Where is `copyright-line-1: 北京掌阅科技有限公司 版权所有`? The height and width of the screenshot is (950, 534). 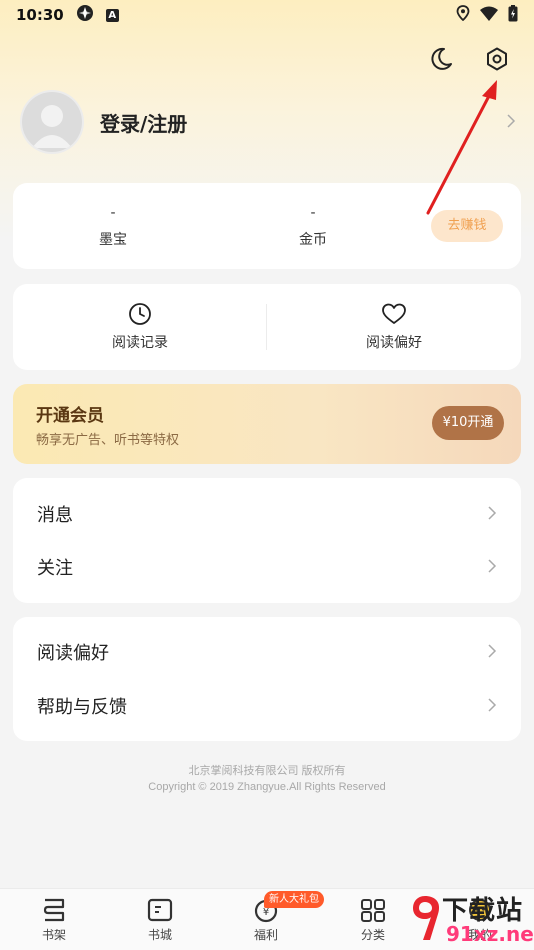
copyright-line-1: 北京掌阅科技有限公司 版权所有 is located at coordinates (267, 771).